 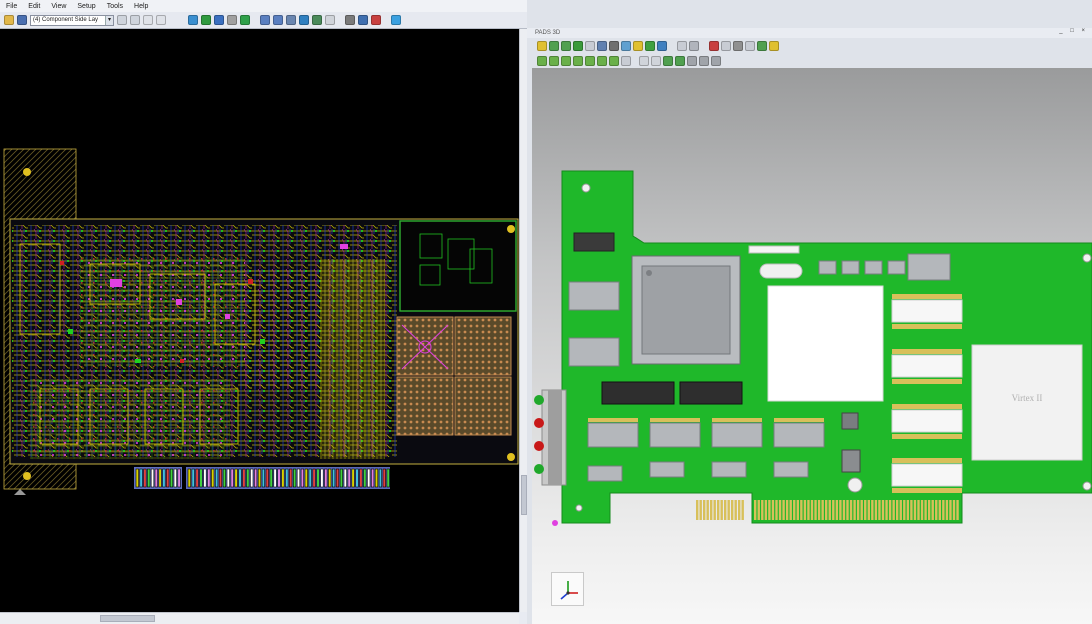 I want to click on menu-help: Help, so click(x=141, y=6).